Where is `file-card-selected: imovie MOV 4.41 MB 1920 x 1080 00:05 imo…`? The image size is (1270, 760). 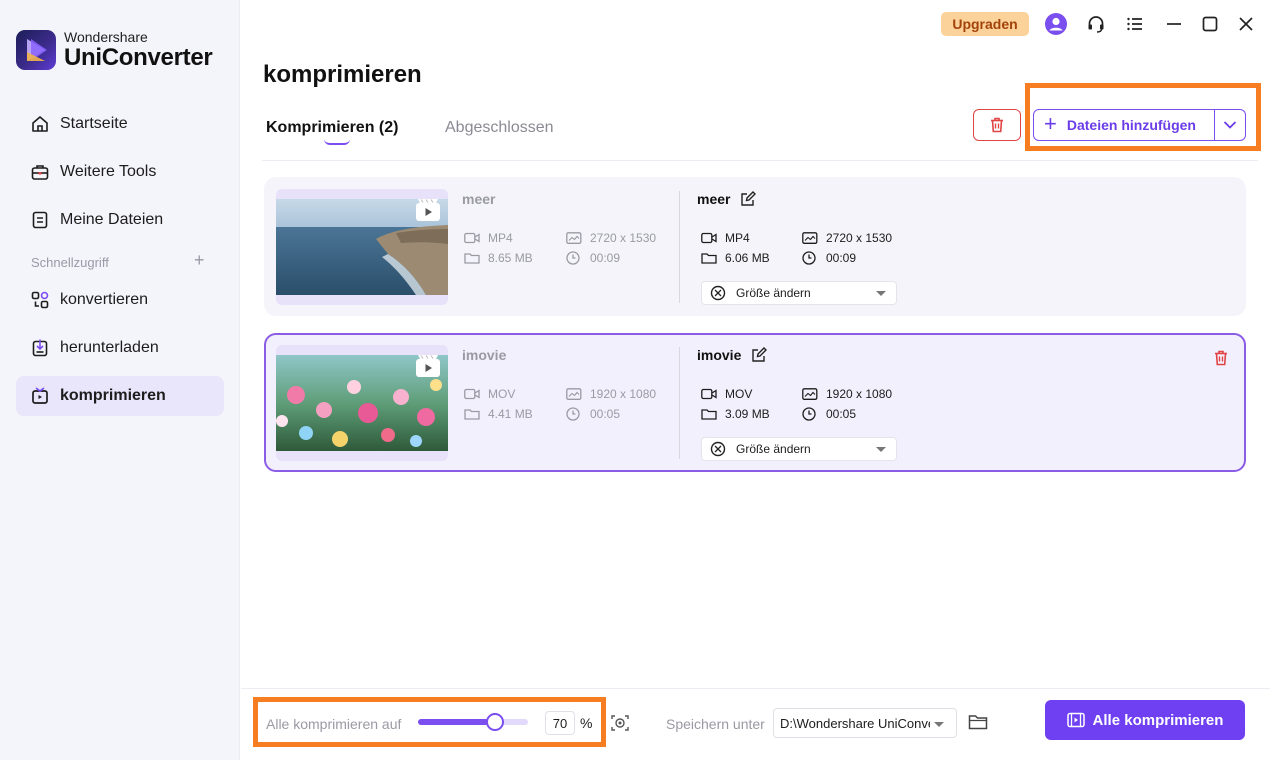
file-card-selected: imovie MOV 4.41 MB 1920 x 1080 00:05 imo… is located at coordinates (755, 402).